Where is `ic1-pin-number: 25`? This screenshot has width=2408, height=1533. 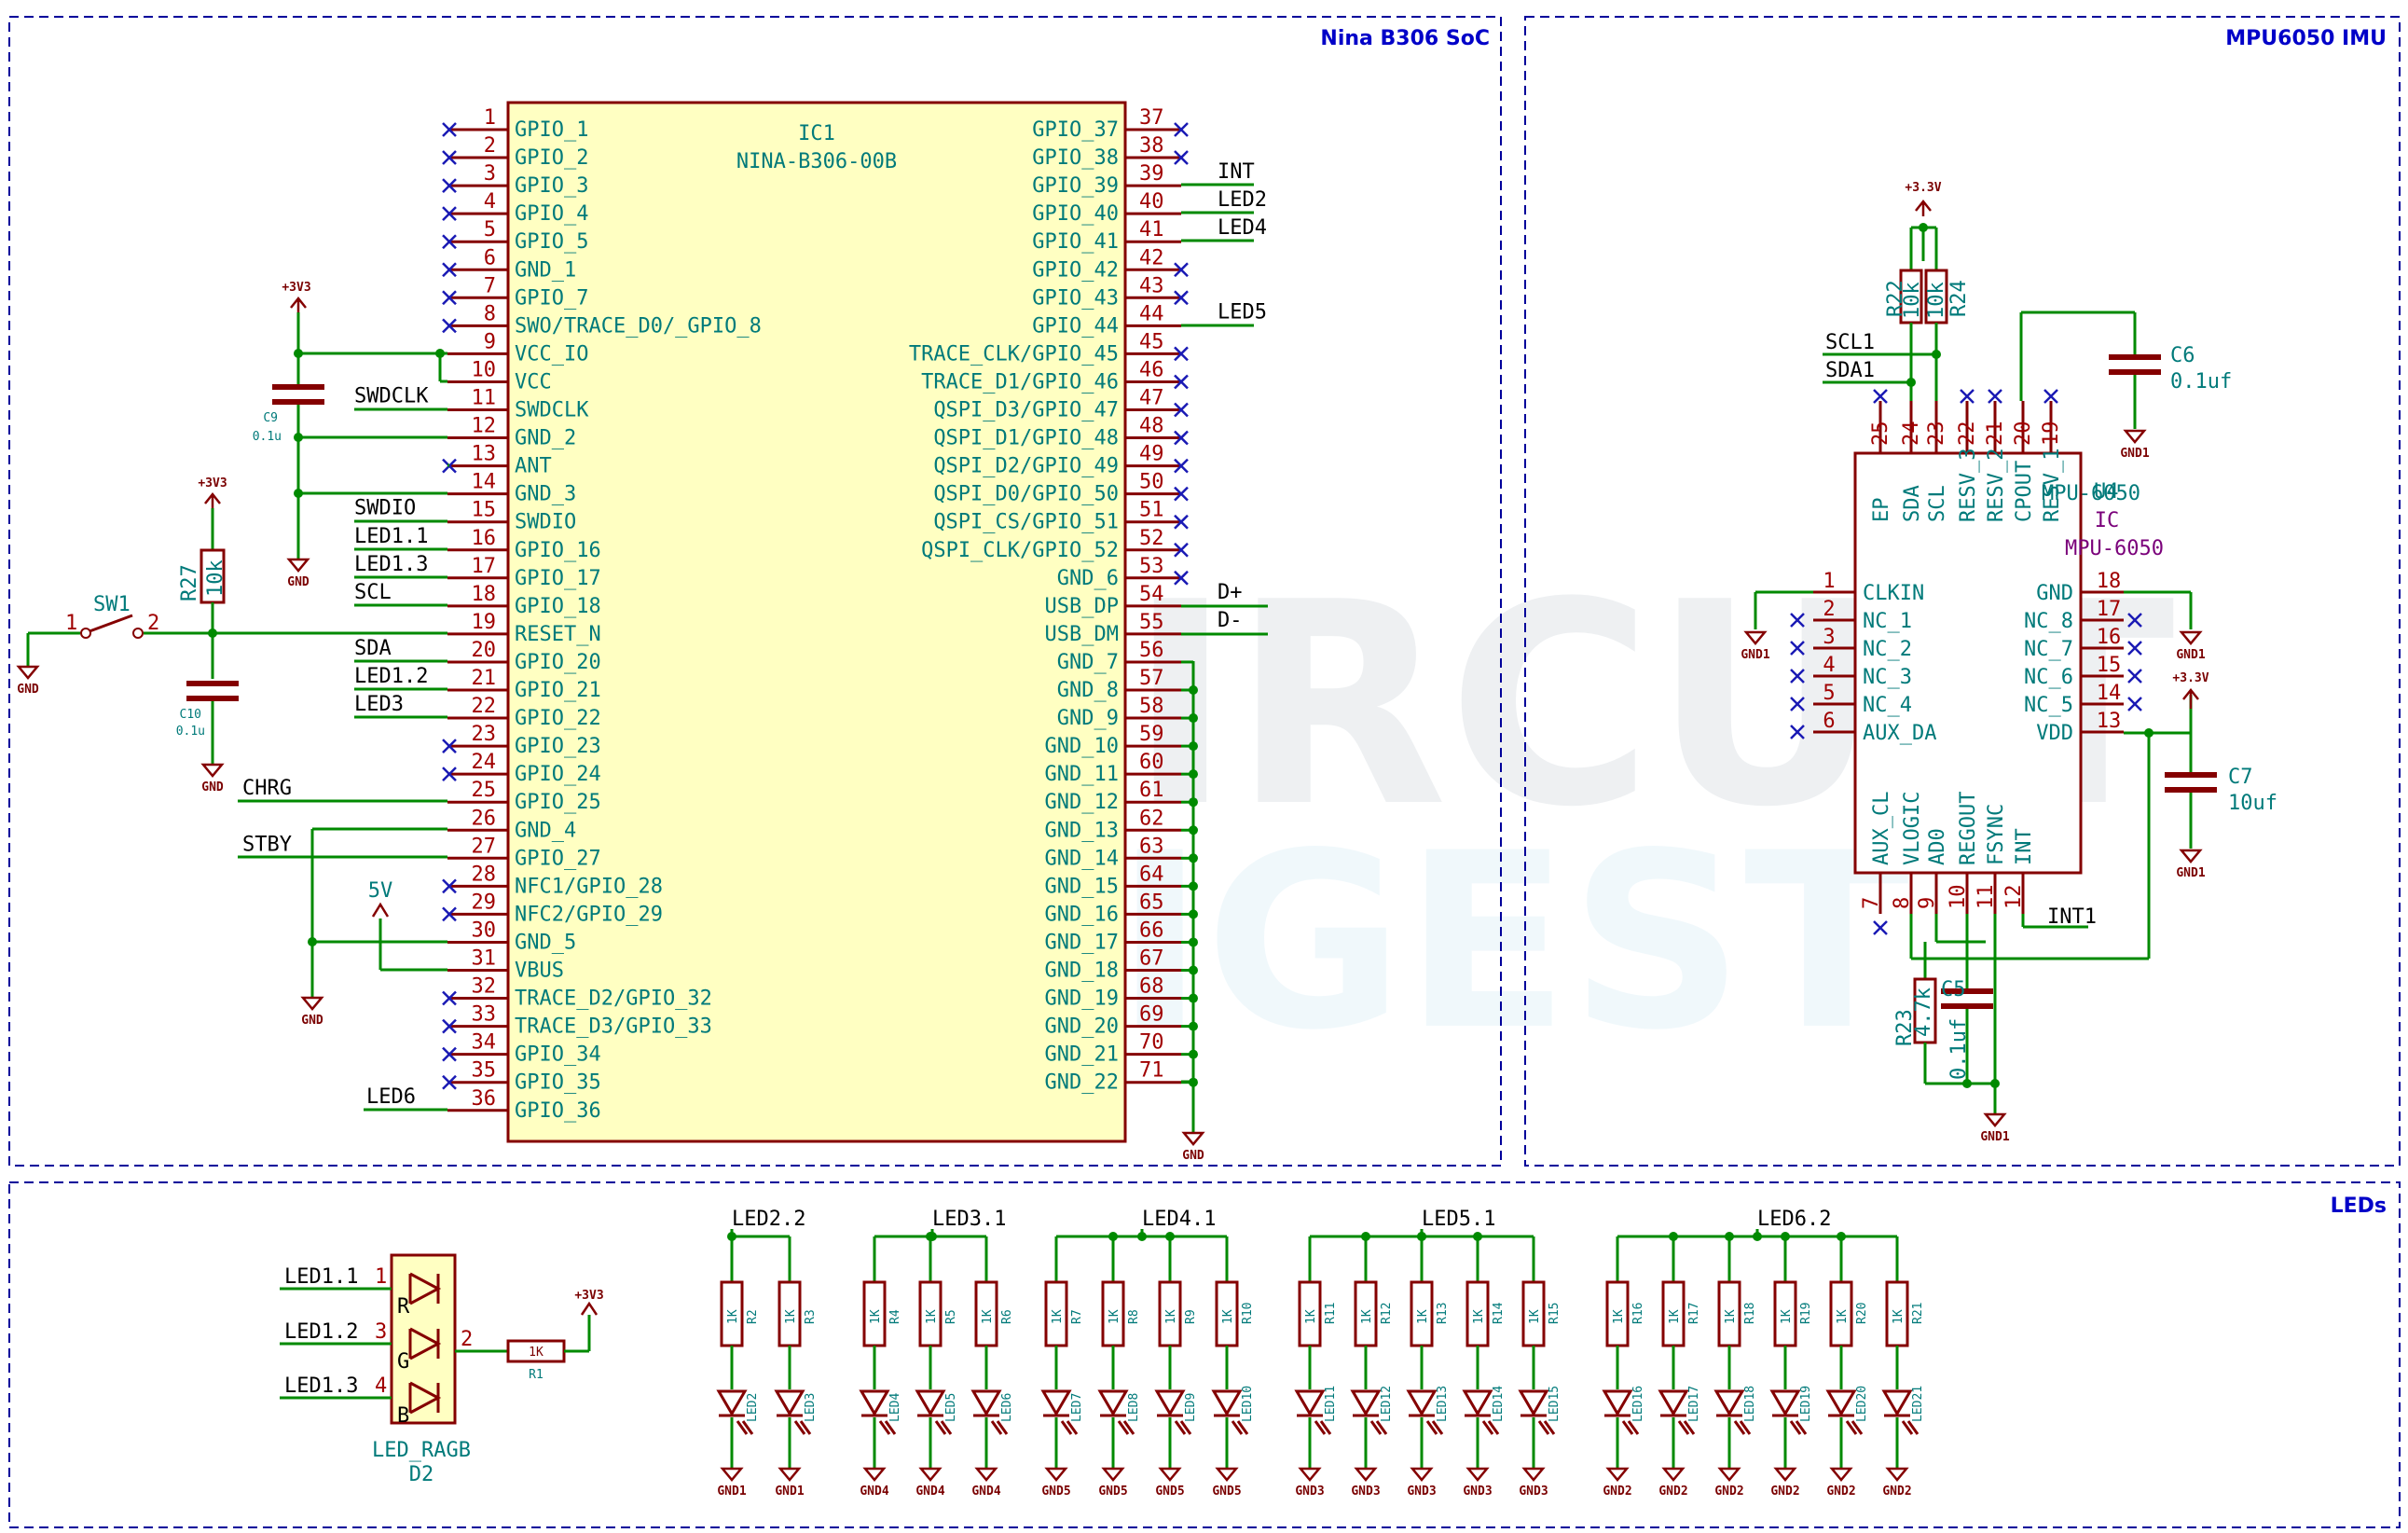 ic1-pin-number: 25 is located at coordinates (484, 790).